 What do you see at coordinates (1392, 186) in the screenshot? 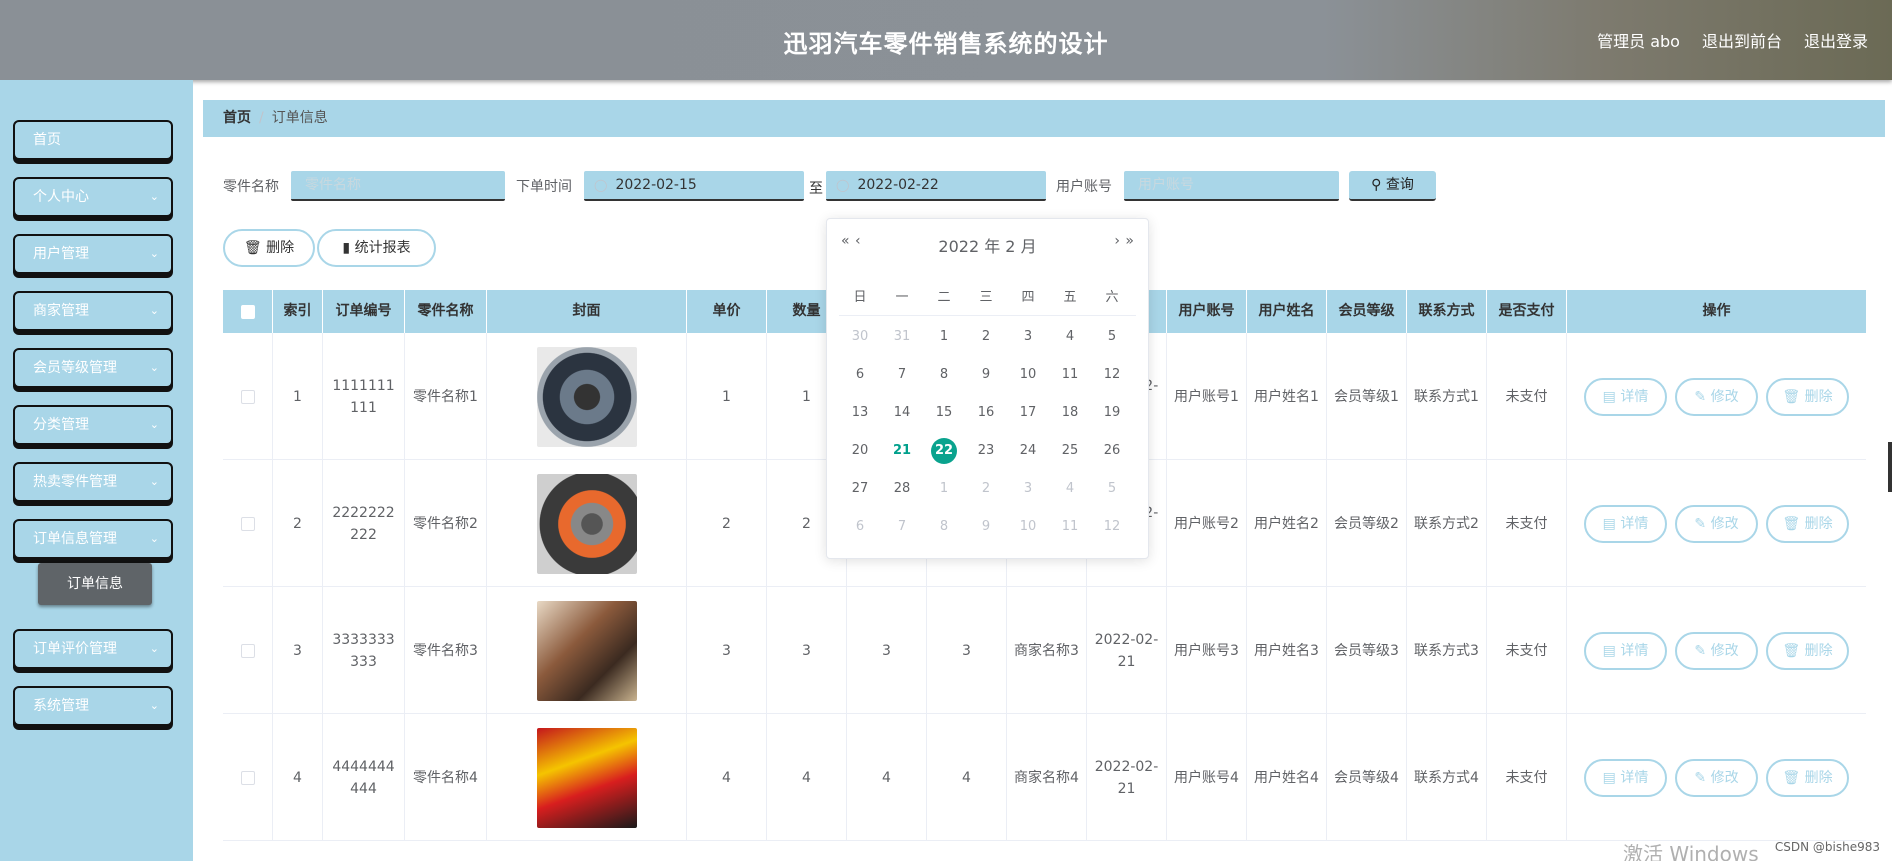
I see `query-button: ⚲ 查询` at bounding box center [1392, 186].